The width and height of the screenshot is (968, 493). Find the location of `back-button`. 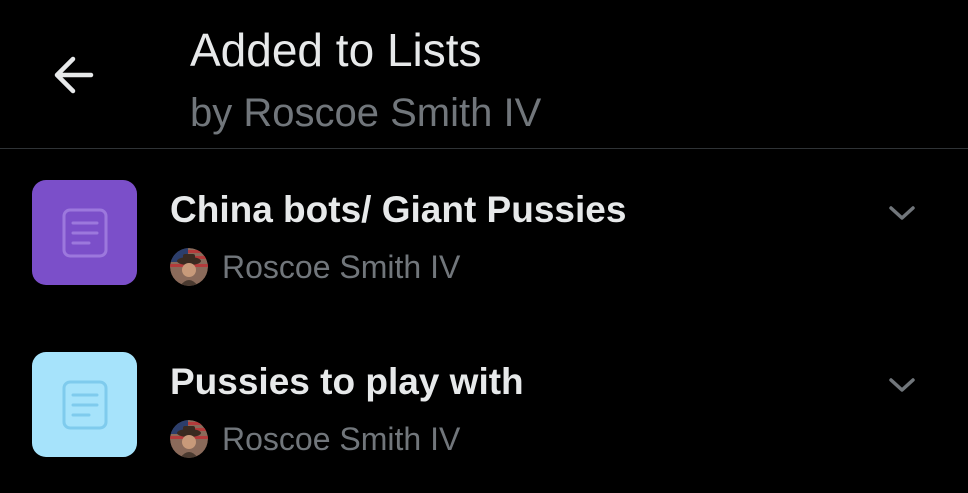

back-button is located at coordinates (73, 75).